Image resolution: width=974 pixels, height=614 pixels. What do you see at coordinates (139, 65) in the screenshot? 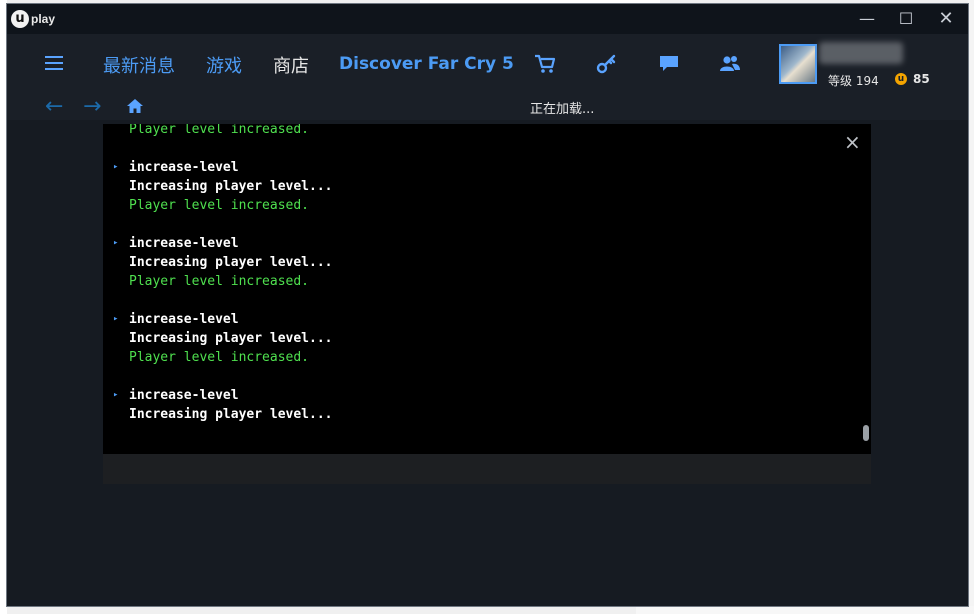
I see `nav-news: 最新消息` at bounding box center [139, 65].